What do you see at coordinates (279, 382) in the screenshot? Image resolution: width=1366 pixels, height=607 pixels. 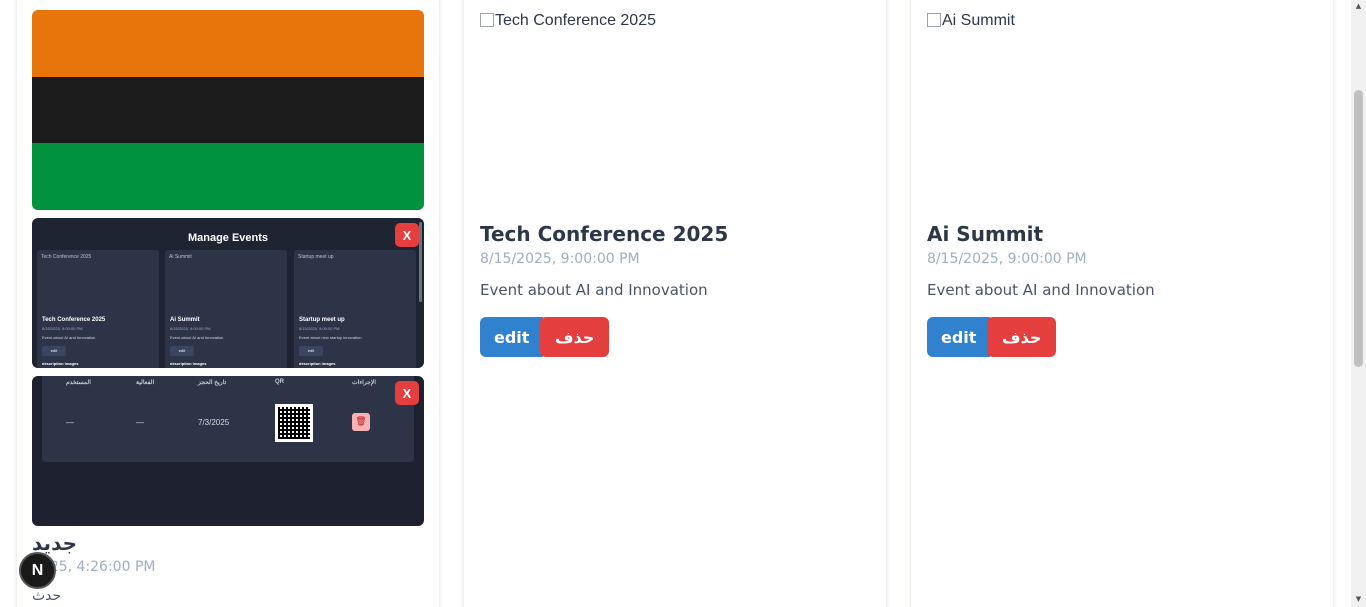 I see `mini-table-header: QR` at bounding box center [279, 382].